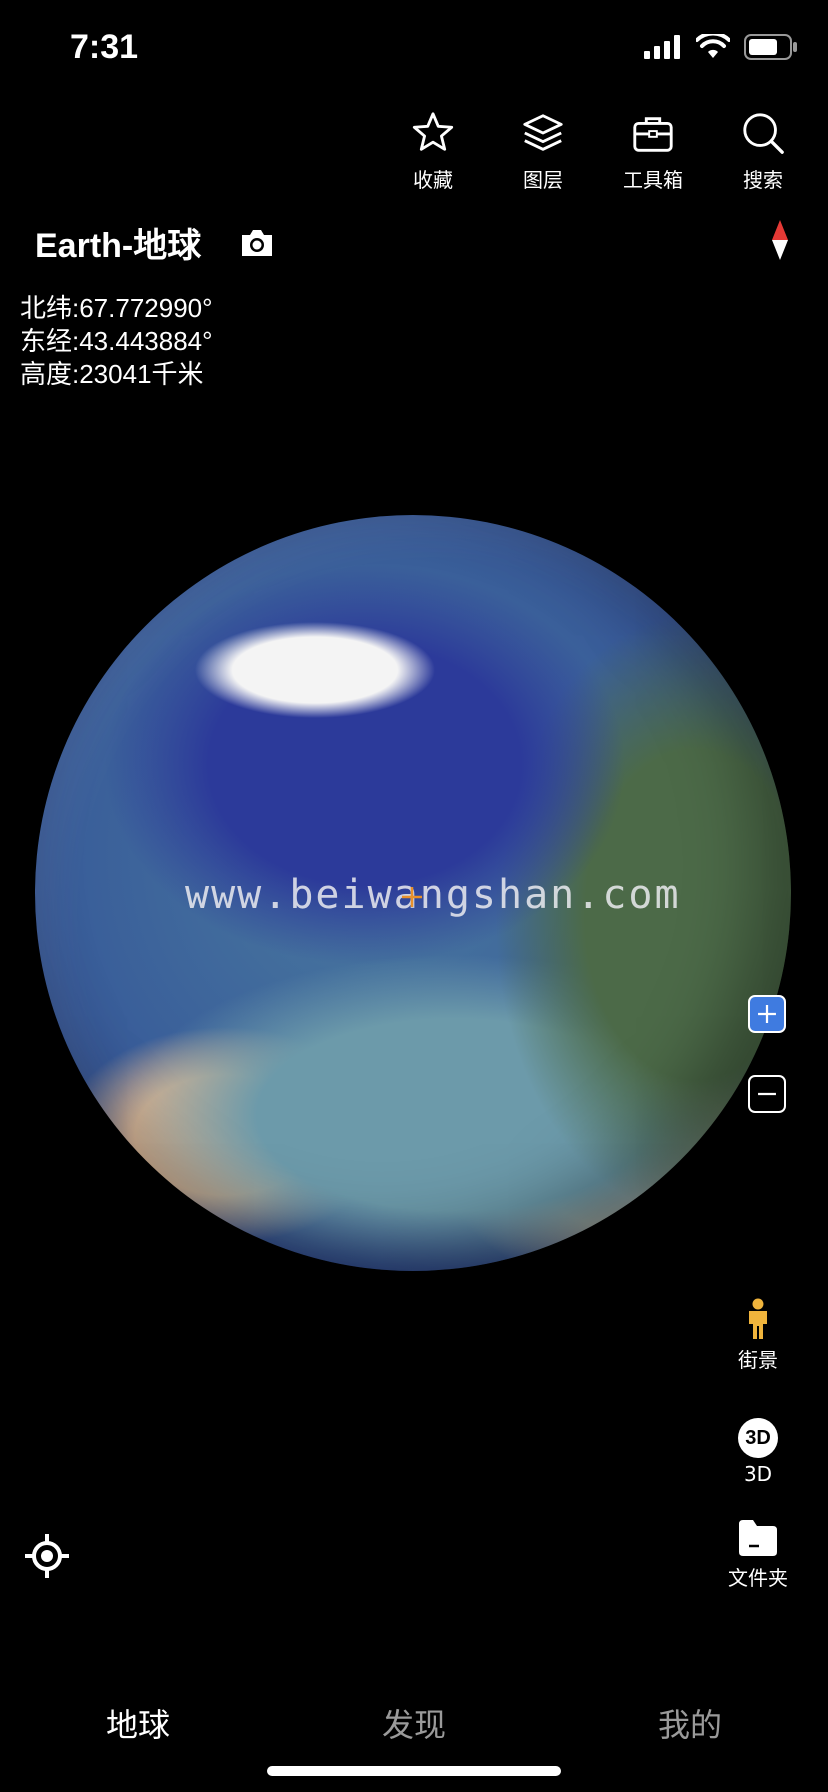 The height and width of the screenshot is (1792, 828). I want to click on star-icon, so click(433, 131).